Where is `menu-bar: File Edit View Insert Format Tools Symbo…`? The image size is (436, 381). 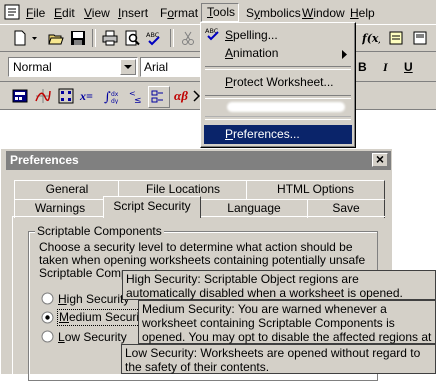
menu-bar: File Edit View Insert Format Tools Symbo… is located at coordinates (218, 12).